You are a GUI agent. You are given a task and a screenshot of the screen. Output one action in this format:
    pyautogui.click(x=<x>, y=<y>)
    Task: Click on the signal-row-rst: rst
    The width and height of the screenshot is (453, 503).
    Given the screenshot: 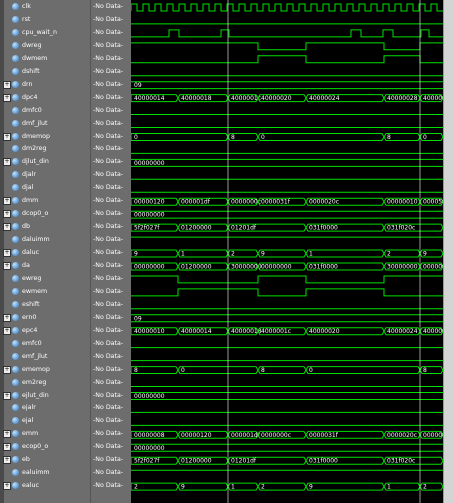 What is the action you would take?
    pyautogui.click(x=47, y=20)
    